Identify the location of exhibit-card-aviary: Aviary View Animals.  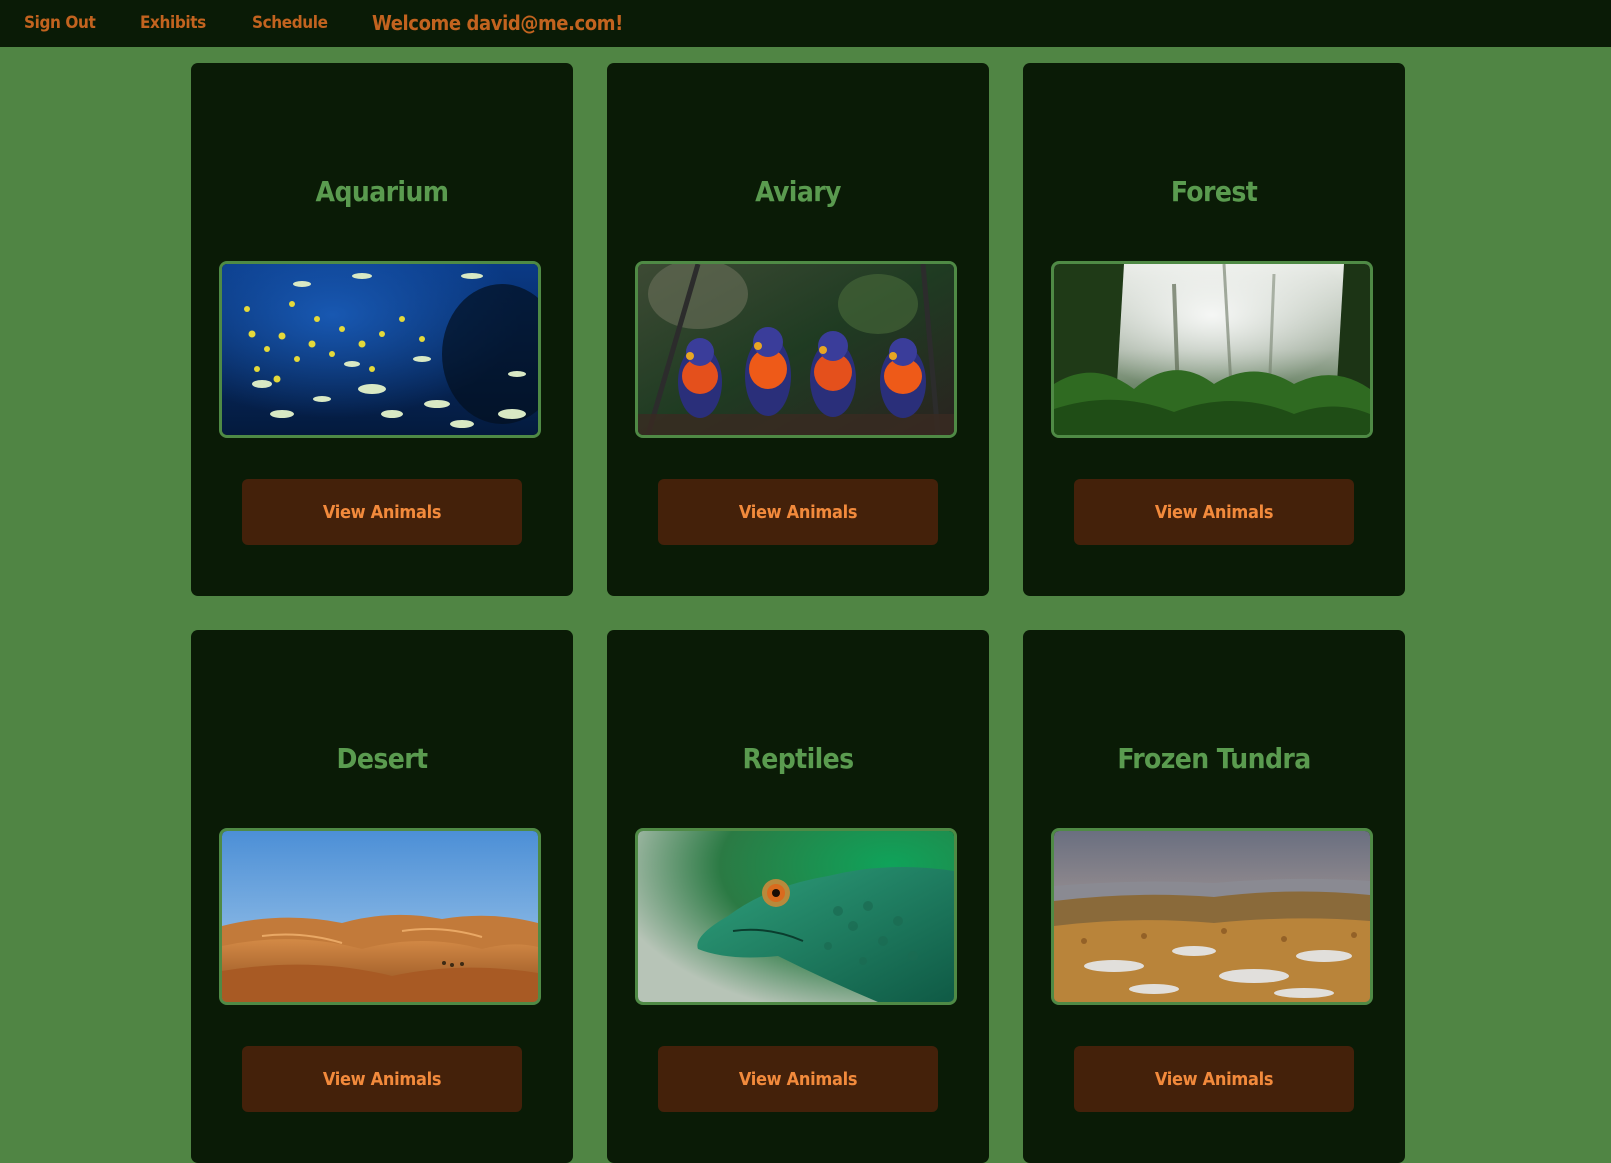
(798, 329).